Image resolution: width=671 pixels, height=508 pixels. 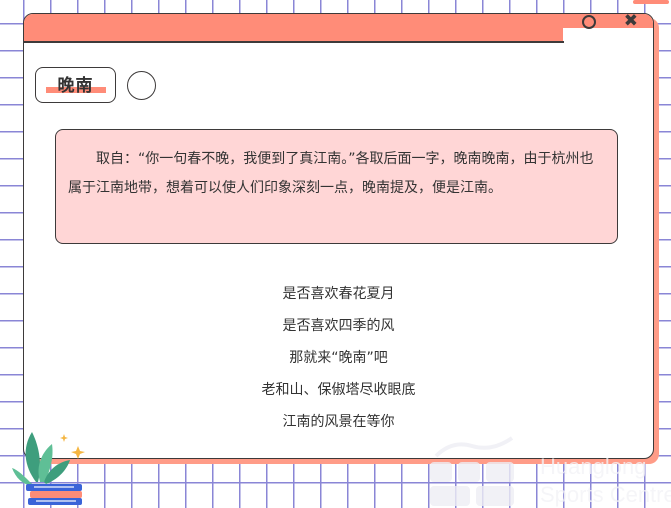 What do you see at coordinates (651, 2) in the screenshot?
I see `corner-decoration-icon` at bounding box center [651, 2].